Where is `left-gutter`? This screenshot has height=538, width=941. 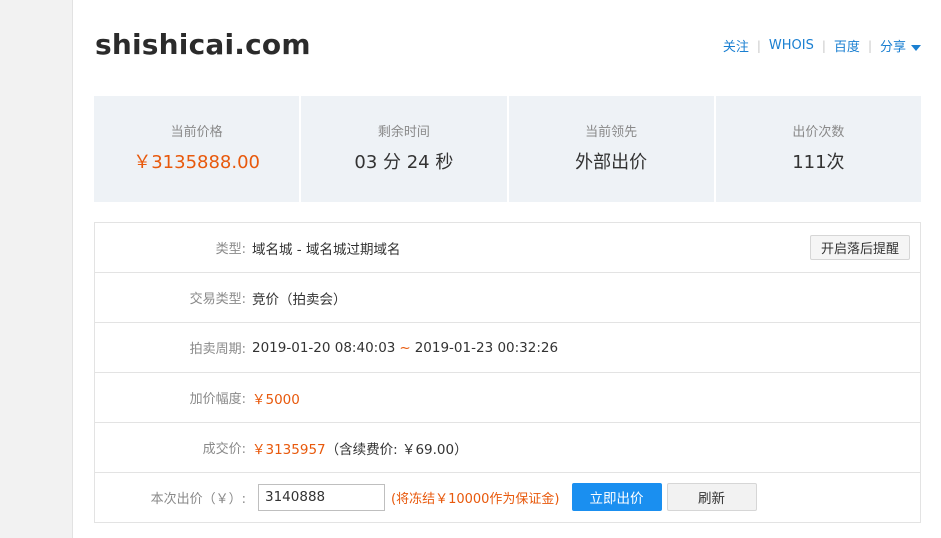 left-gutter is located at coordinates (36, 269).